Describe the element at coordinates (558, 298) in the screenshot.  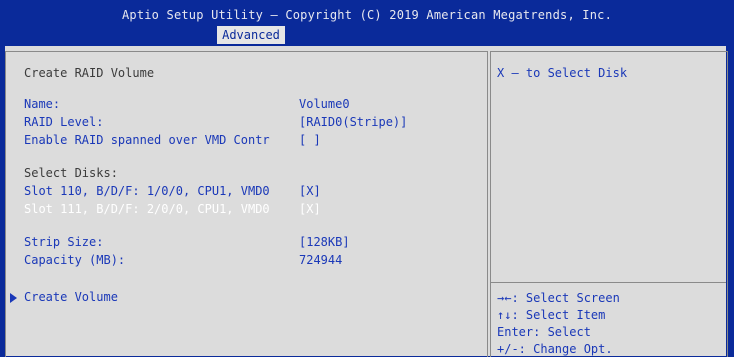
I see `key-hint-select-screen: →←: Select Screen` at that location.